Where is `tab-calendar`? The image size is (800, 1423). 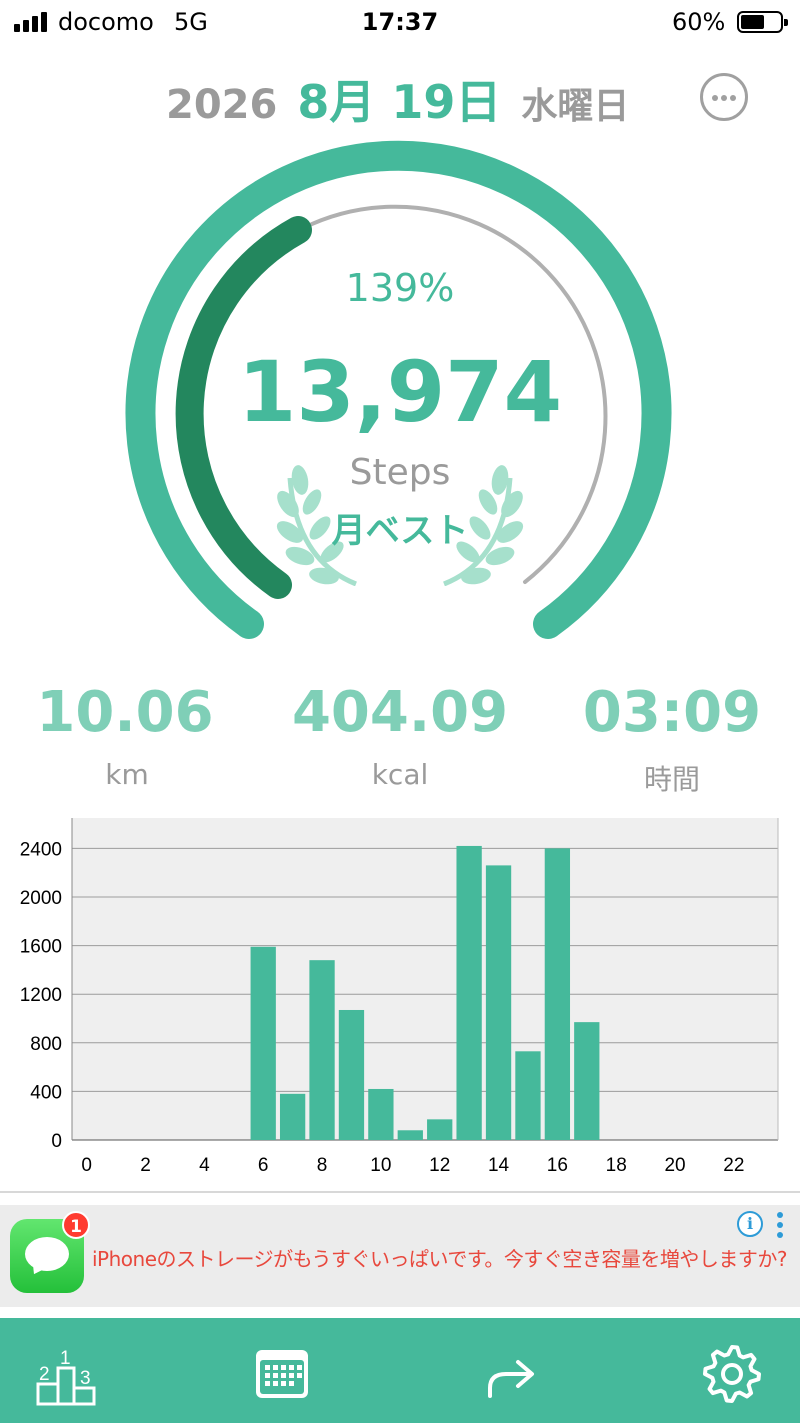 tab-calendar is located at coordinates (284, 1370).